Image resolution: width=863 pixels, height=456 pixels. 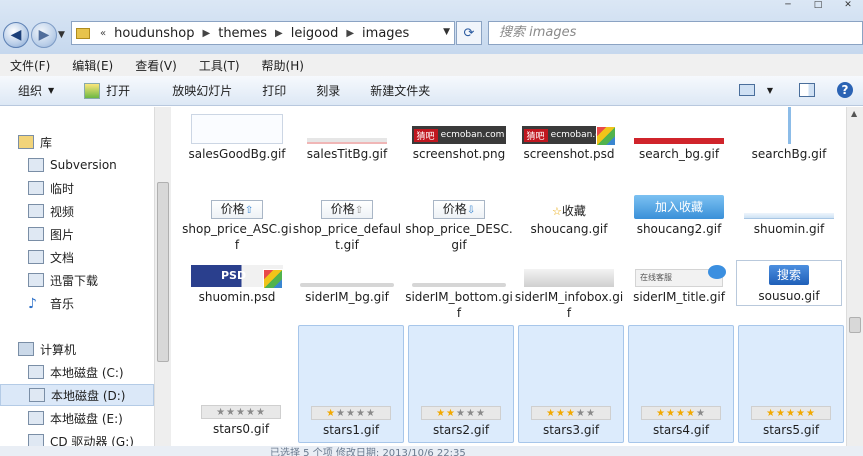 I want to click on address-dropdown-icon: ▼, so click(x=446, y=32).